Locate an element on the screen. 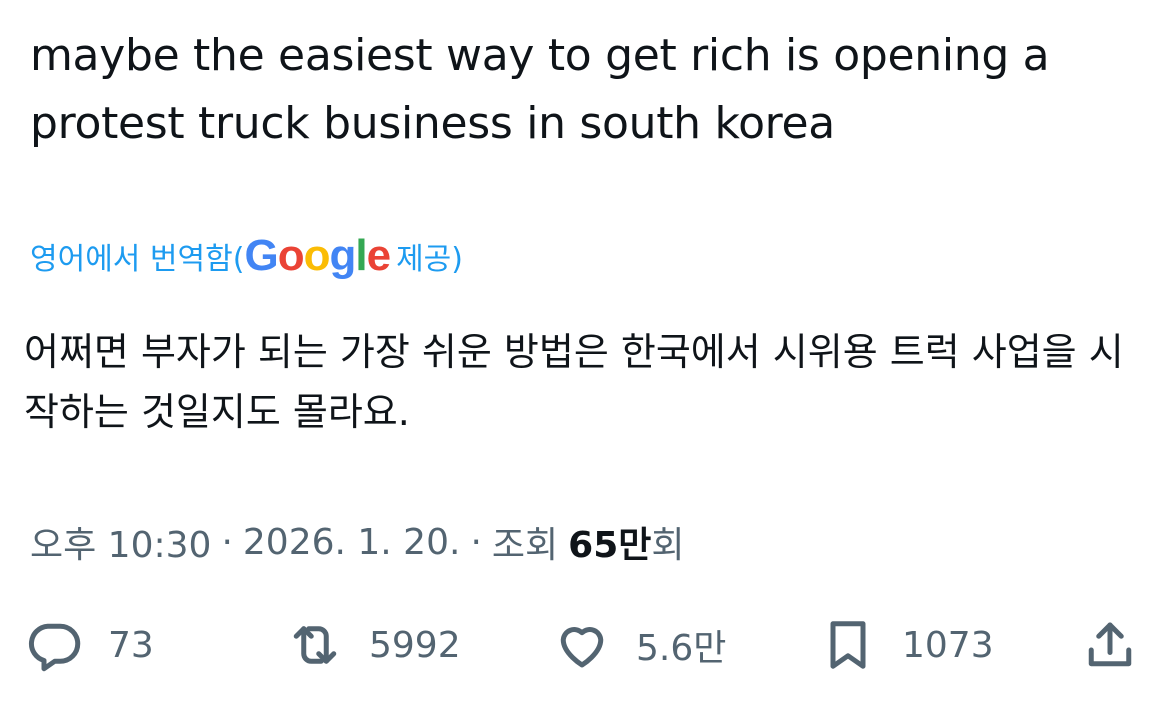 The height and width of the screenshot is (719, 1170). translation-attribution: 영어에서 번역함( Google 제공) is located at coordinates (246, 256).